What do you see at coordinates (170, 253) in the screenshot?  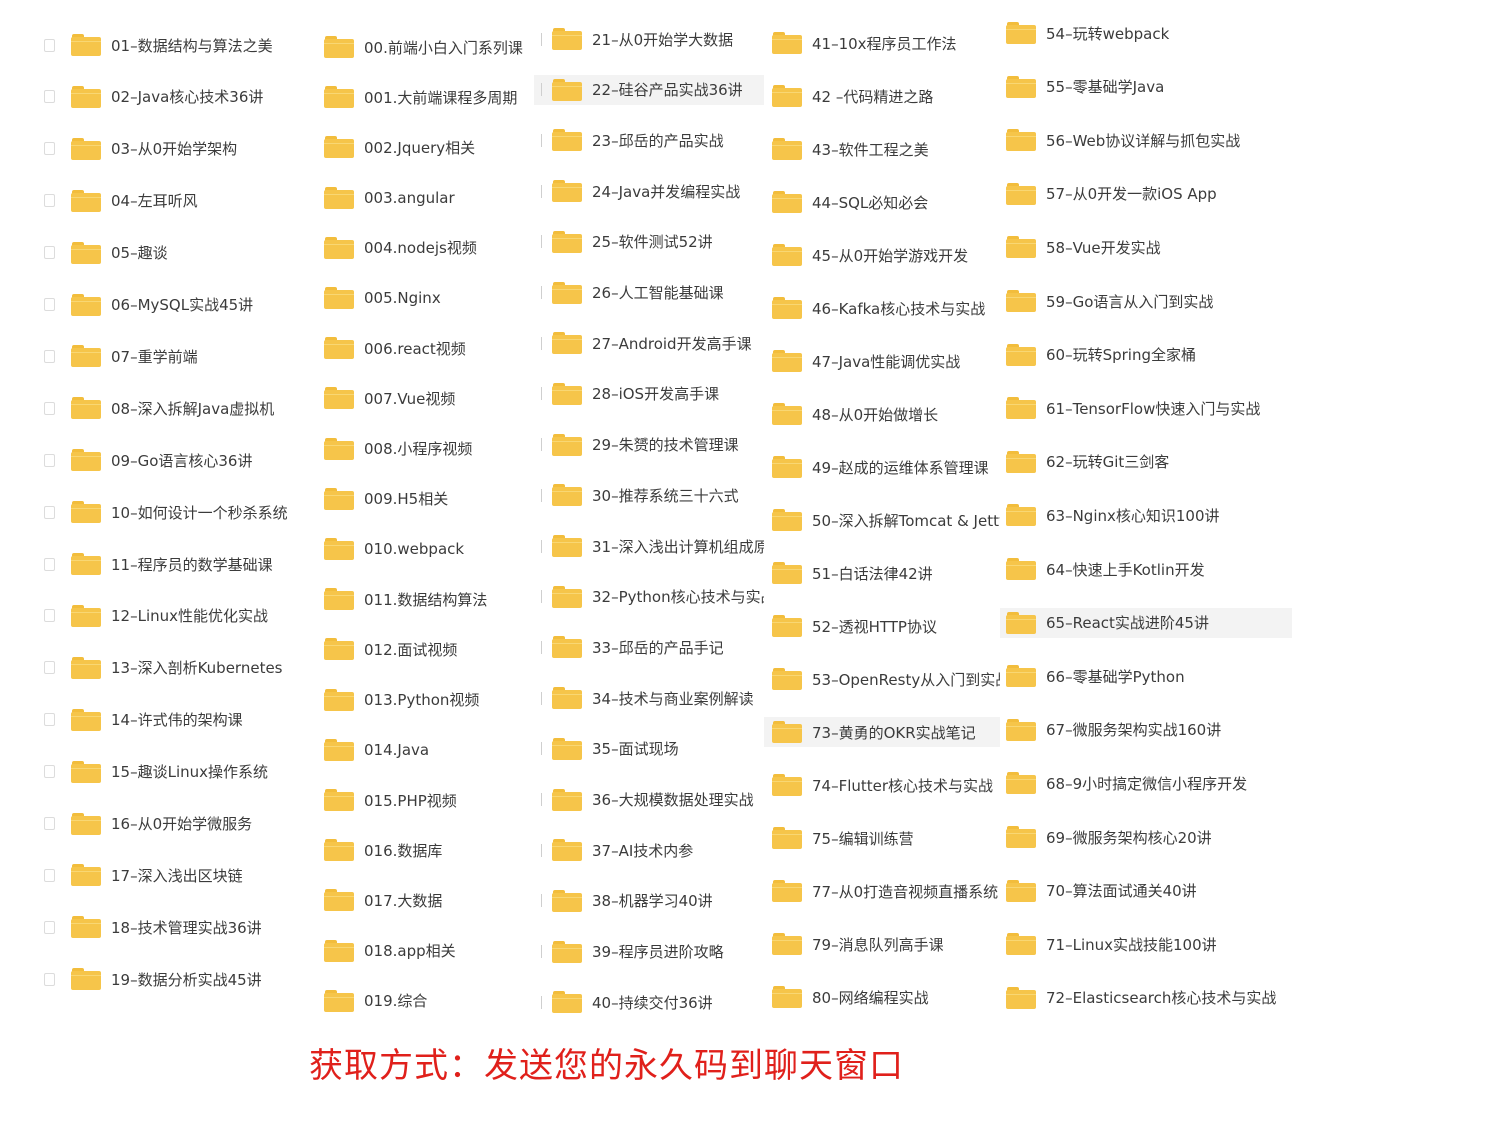 I see `folder-row: 05–趣谈` at bounding box center [170, 253].